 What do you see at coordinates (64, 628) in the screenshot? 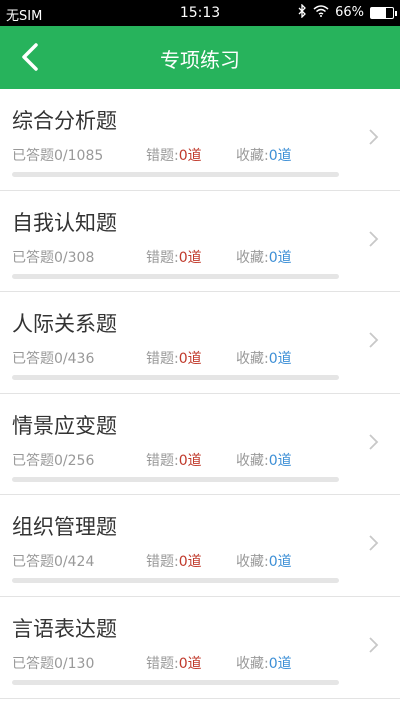
I see `item-title: 言语表达题` at bounding box center [64, 628].